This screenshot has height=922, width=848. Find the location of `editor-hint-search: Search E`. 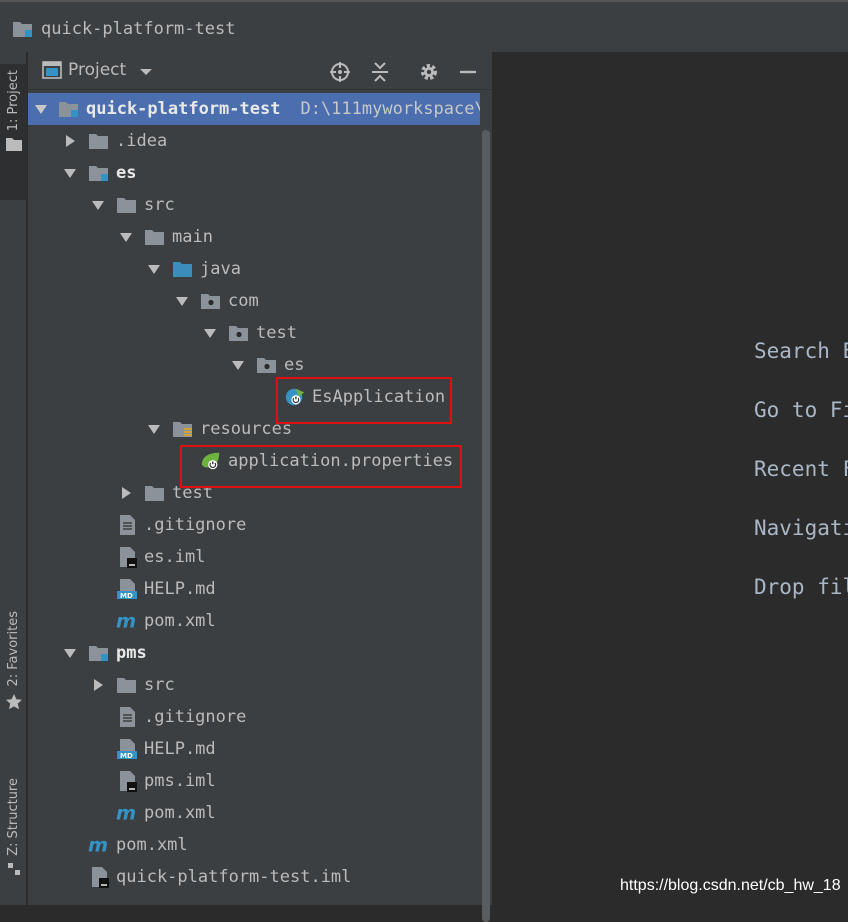

editor-hint-search: Search E is located at coordinates (801, 351).